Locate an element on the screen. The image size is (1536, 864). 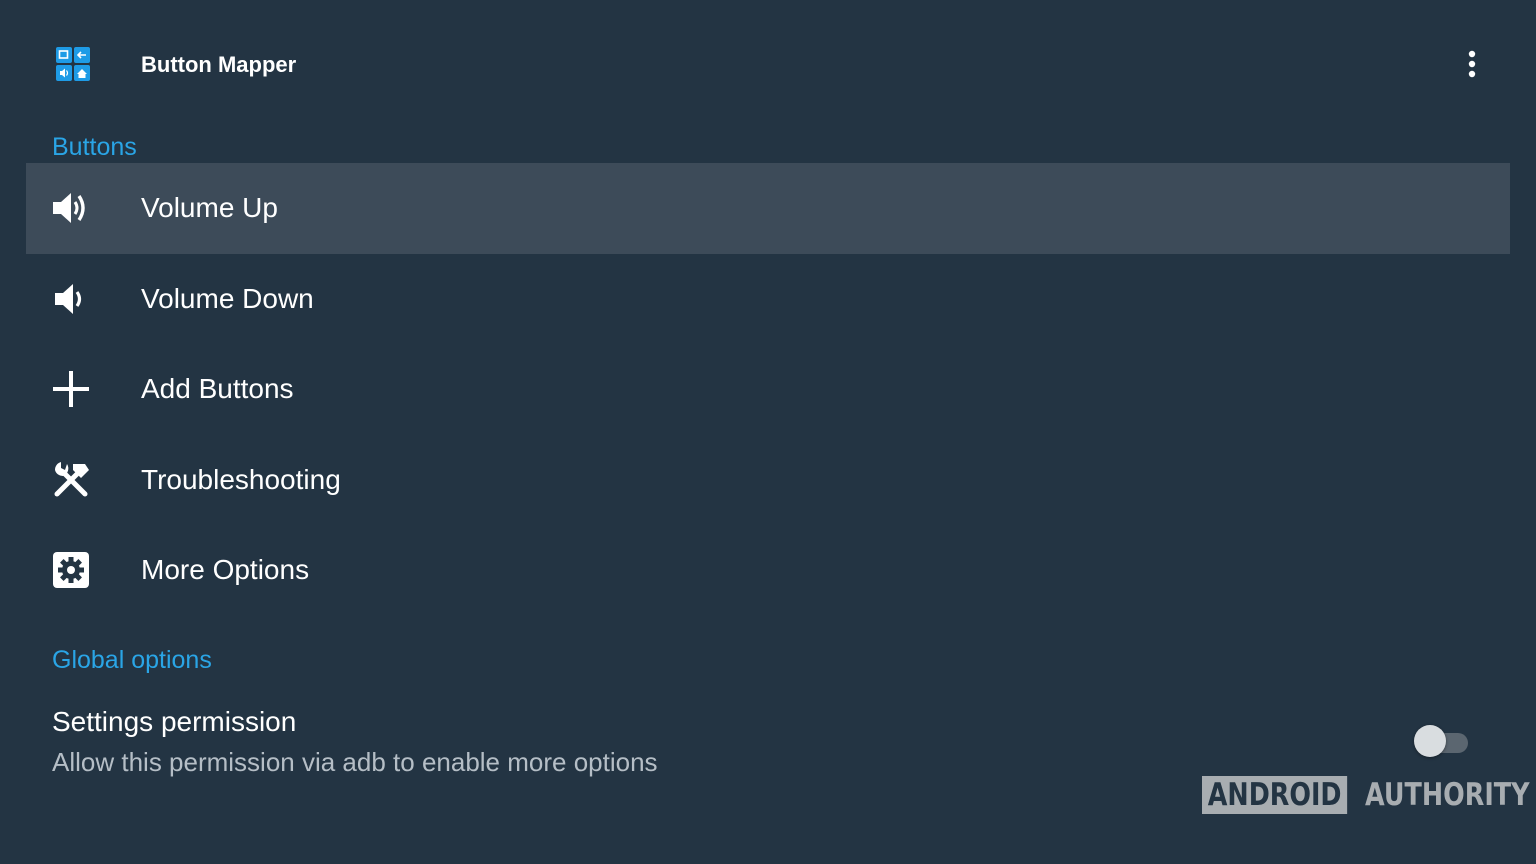
settings-permission-title: Settings permission is located at coordinates (174, 721).